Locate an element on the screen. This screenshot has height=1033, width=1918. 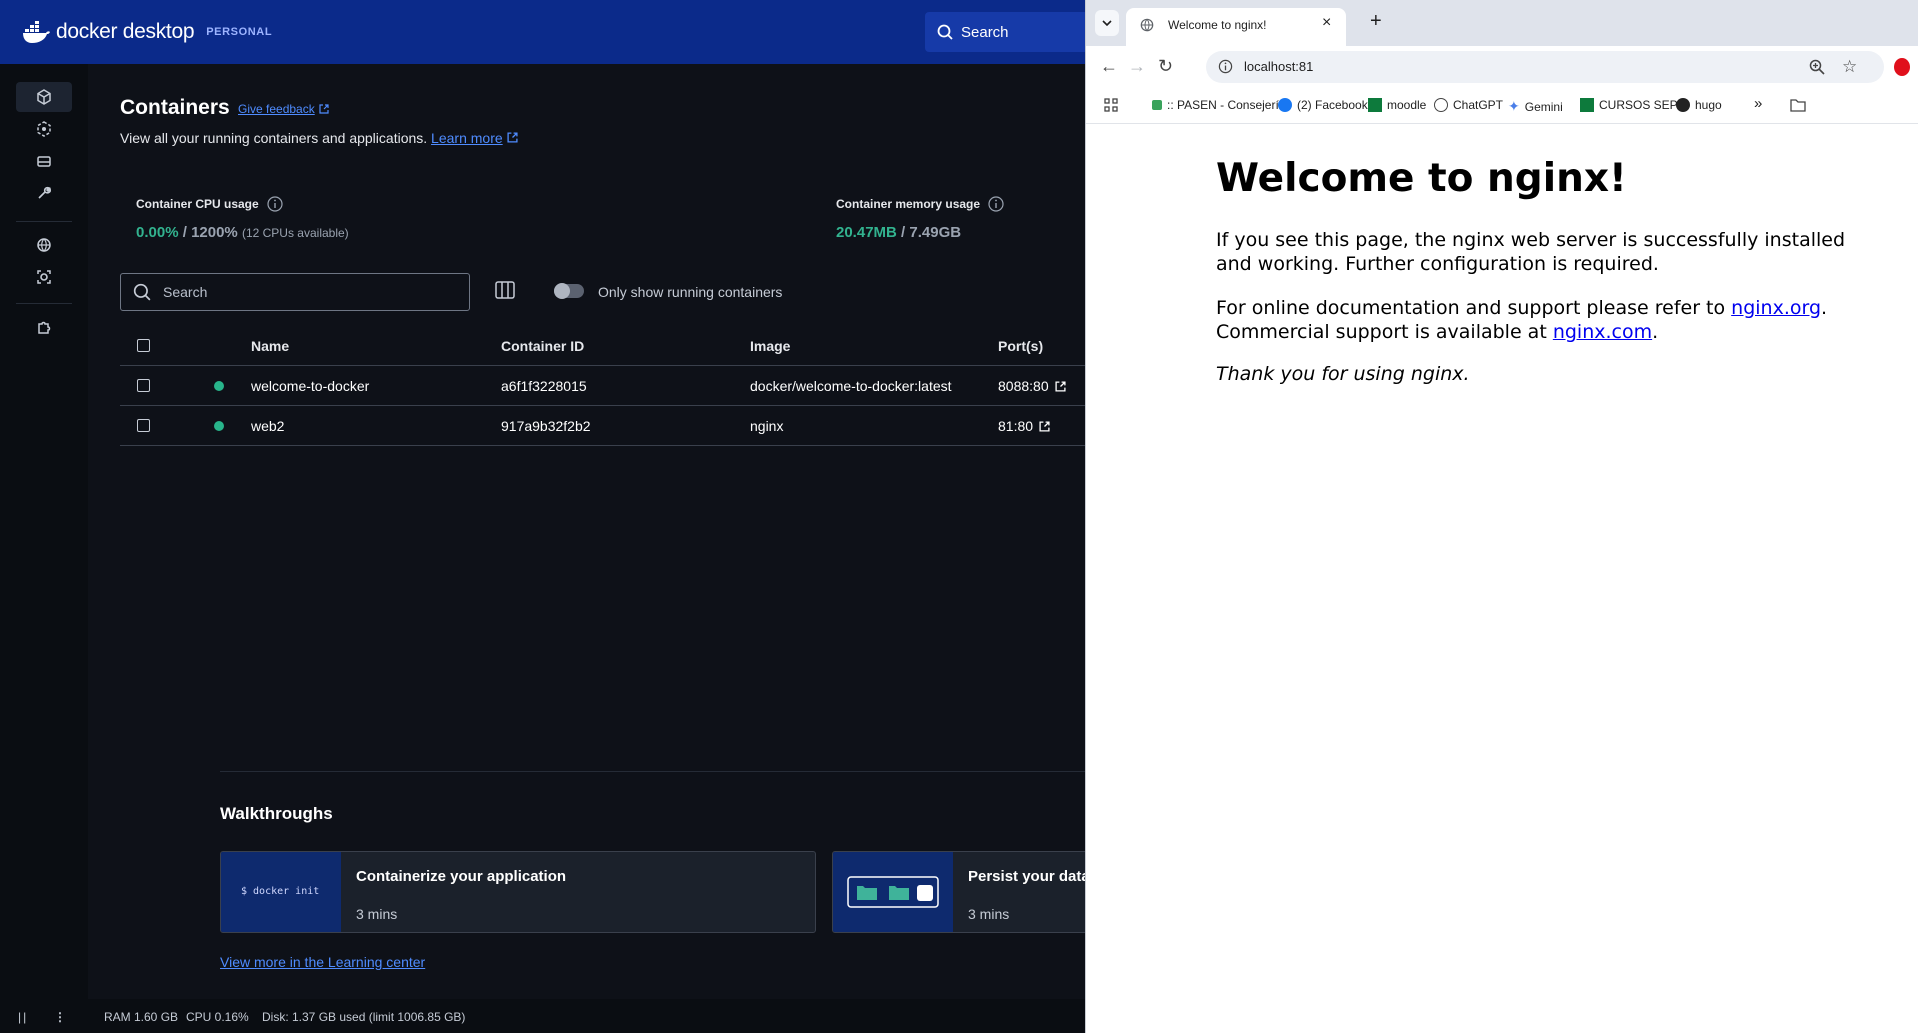
forward-button: → is located at coordinates (1137, 66).